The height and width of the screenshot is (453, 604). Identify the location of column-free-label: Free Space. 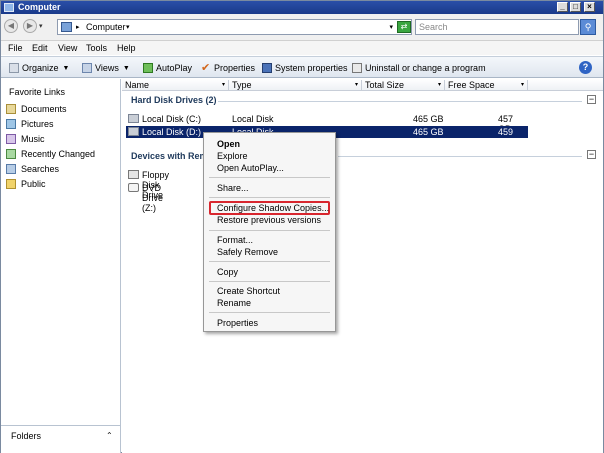
(471, 85).